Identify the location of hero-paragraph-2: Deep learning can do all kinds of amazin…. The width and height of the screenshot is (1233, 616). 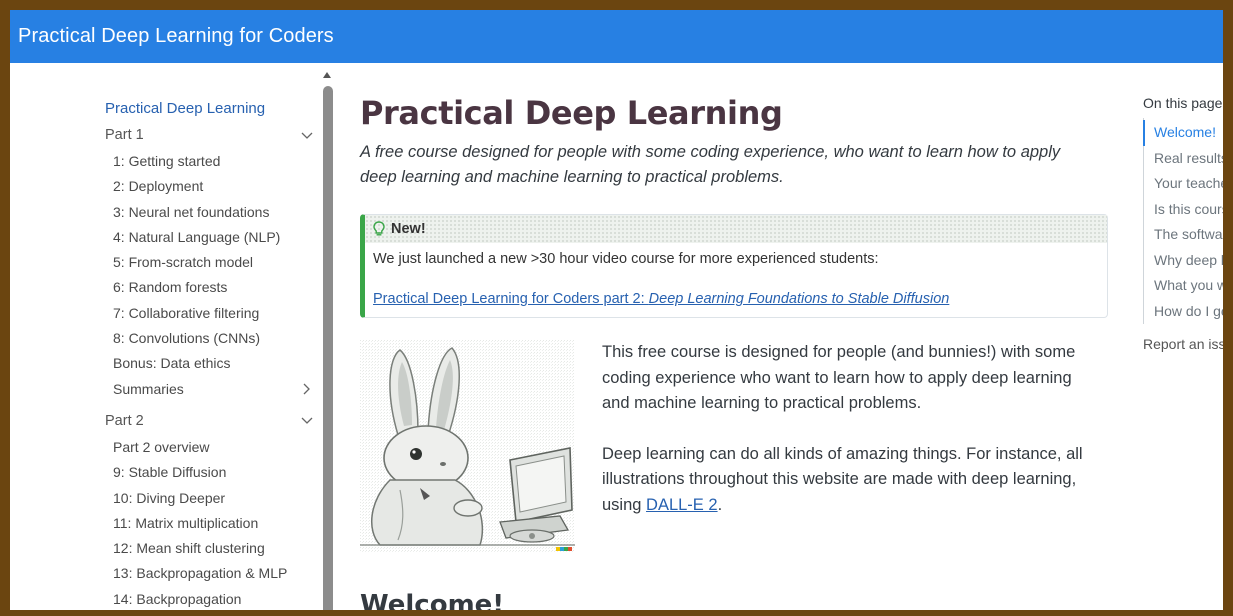
(852, 480).